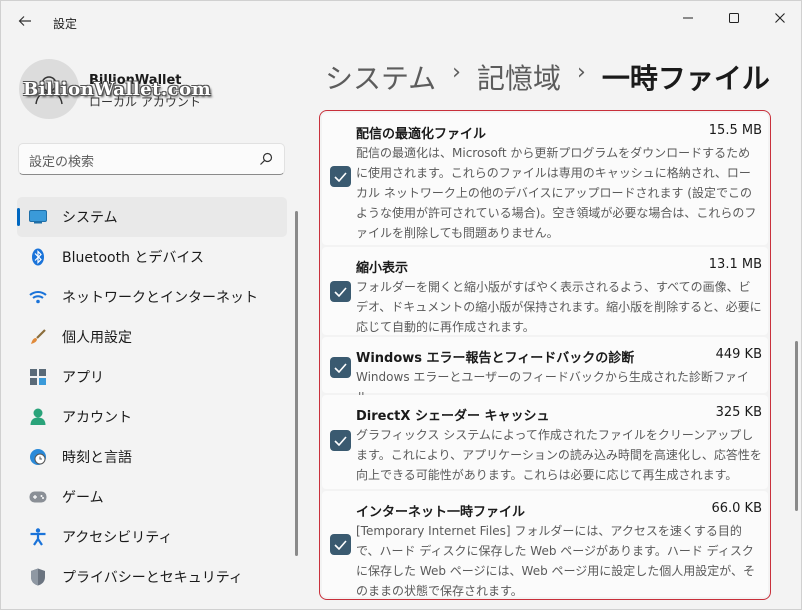  I want to click on sidebar-item-label: アクセシビリティ, so click(117, 538).